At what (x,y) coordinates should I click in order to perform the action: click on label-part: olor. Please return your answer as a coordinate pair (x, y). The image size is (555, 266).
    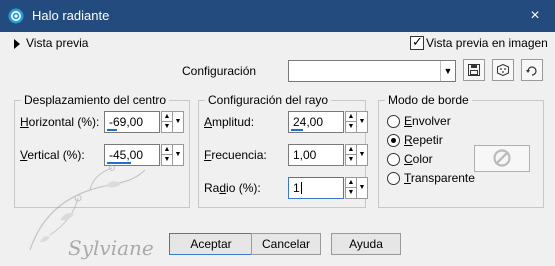
    Looking at the image, I should click on (422, 159).